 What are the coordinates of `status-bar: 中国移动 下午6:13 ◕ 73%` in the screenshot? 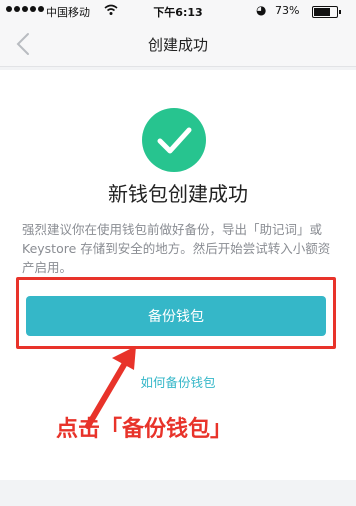 It's located at (178, 11).